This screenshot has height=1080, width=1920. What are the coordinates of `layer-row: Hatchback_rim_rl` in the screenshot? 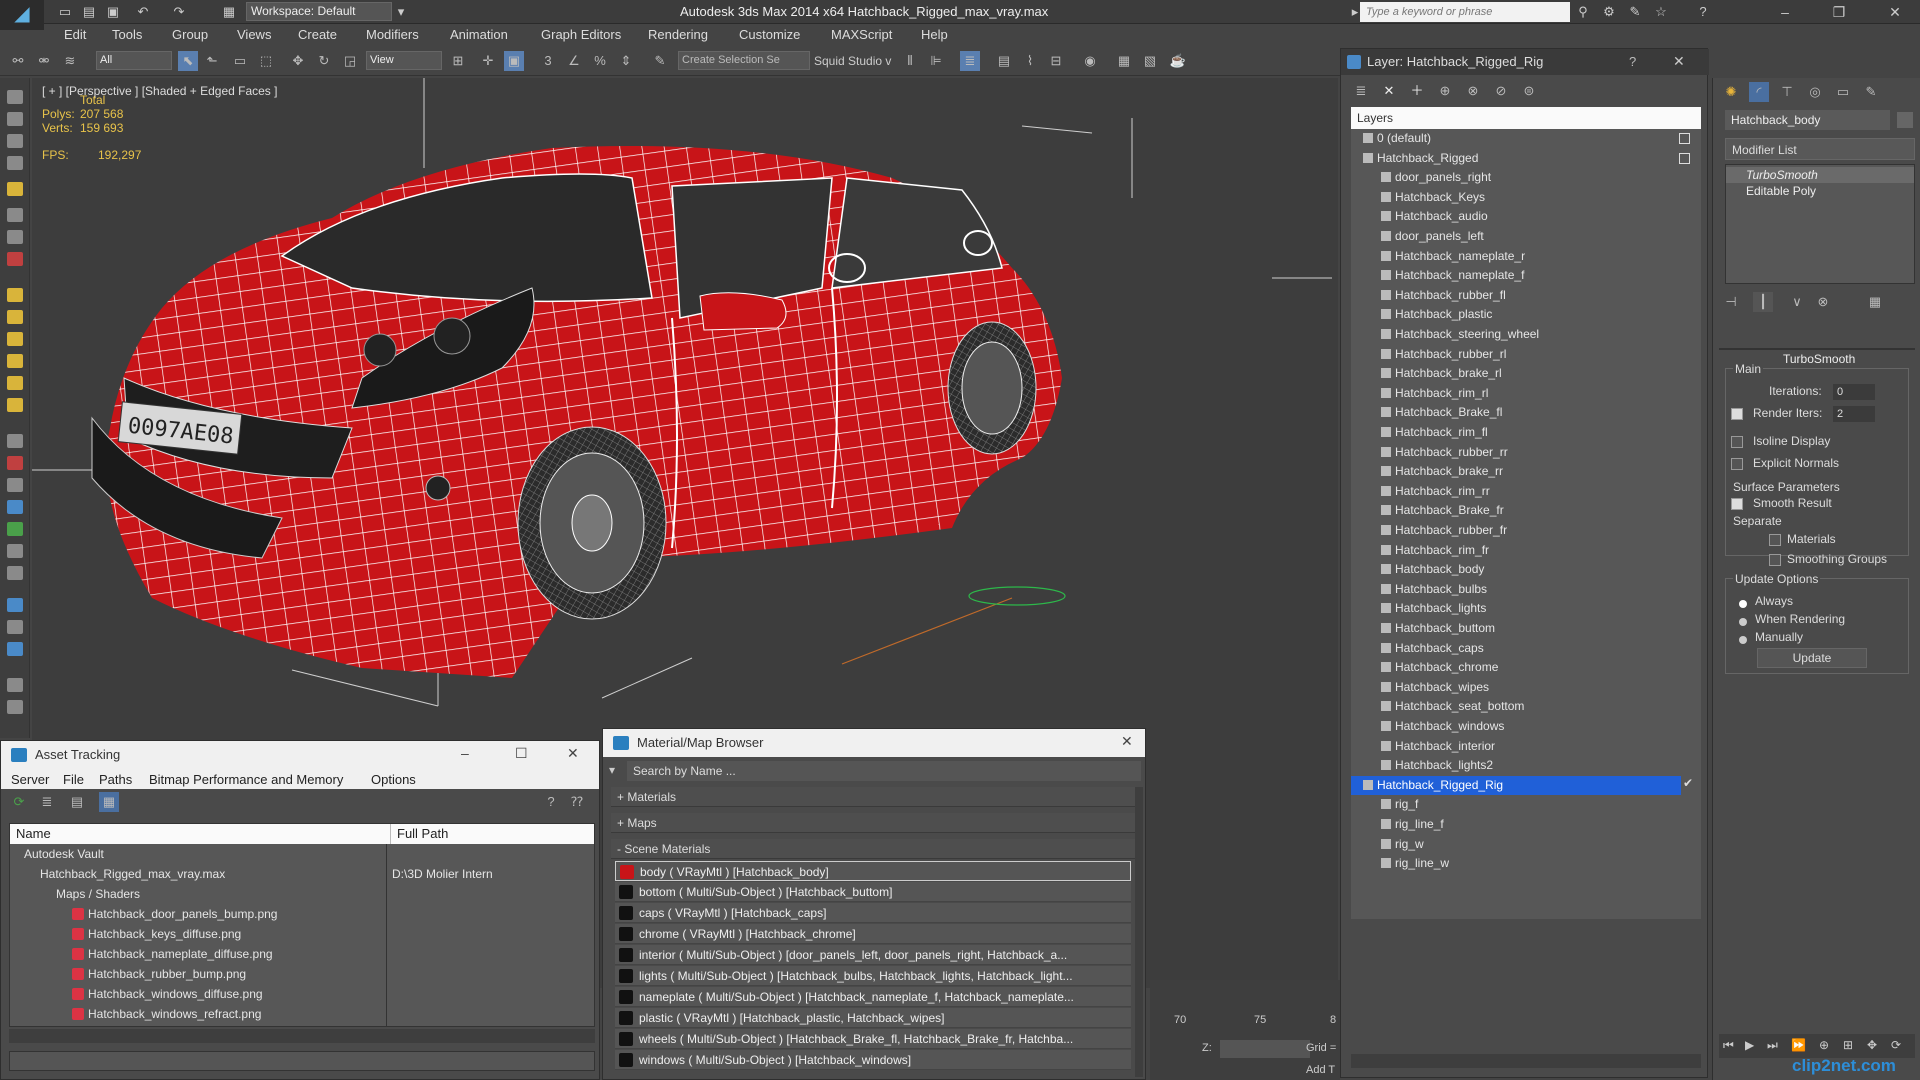 It's located at (1516, 393).